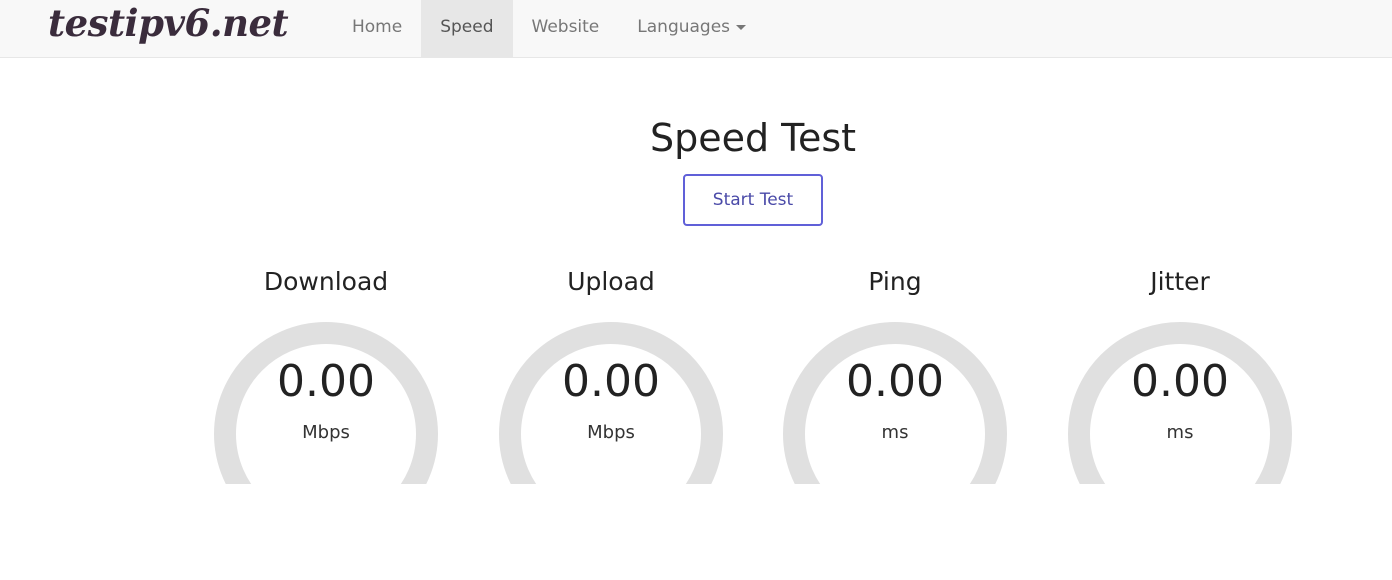 The height and width of the screenshot is (580, 1392). I want to click on jitter-value: 0.00, so click(1180, 381).